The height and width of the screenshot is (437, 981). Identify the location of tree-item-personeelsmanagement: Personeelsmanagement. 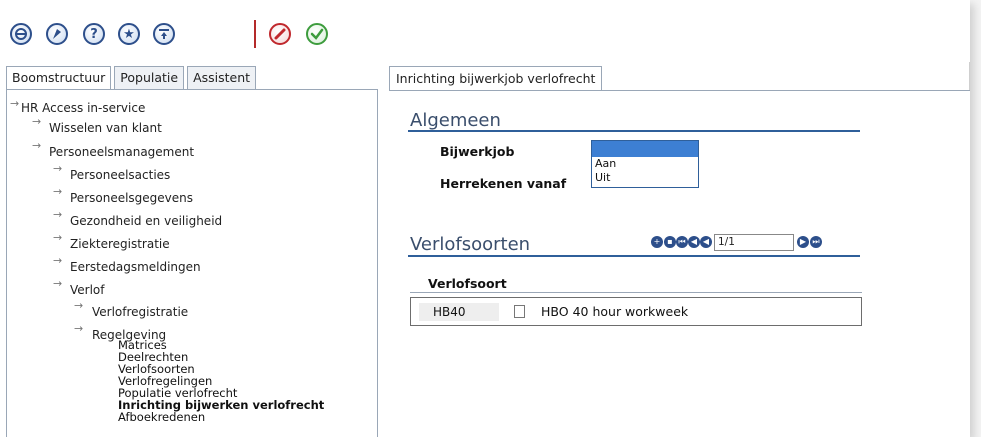
(121, 152).